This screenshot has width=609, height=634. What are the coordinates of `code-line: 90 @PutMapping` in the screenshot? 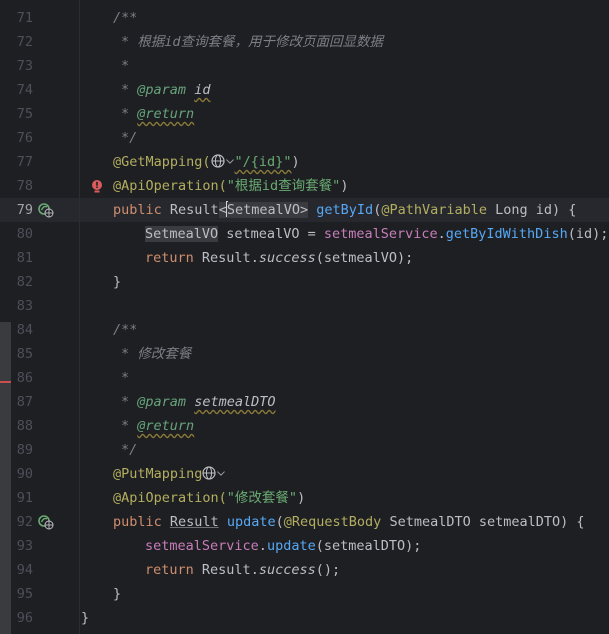 It's located at (304, 474).